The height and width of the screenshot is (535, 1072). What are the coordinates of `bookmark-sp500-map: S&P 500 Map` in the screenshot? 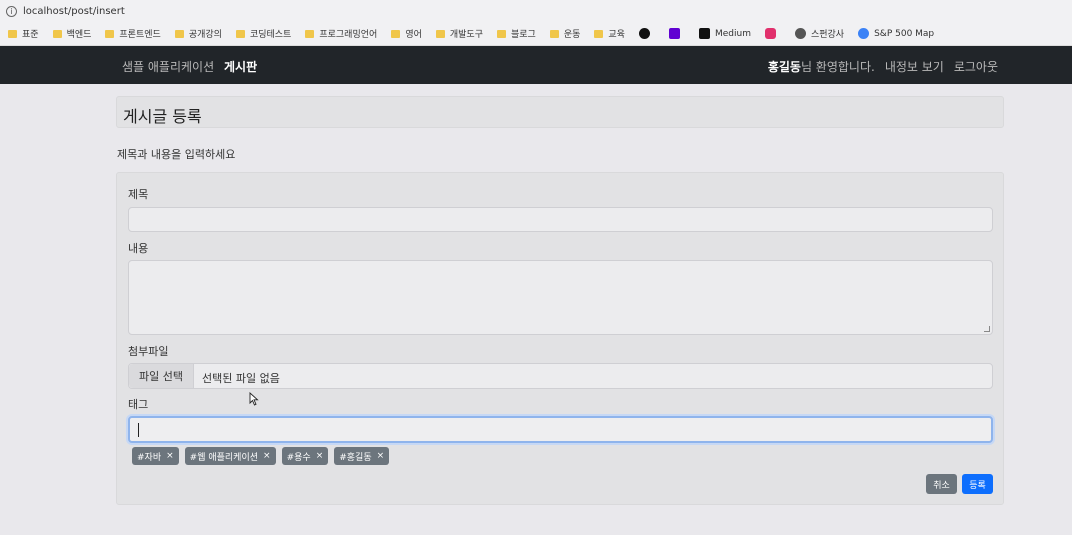 It's located at (896, 33).